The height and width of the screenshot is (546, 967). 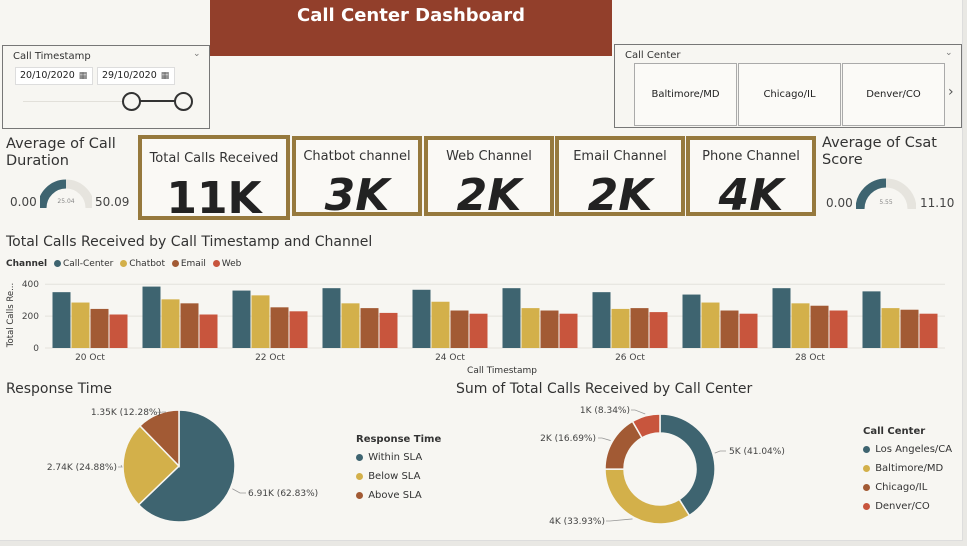 I want to click on duration-min: 0.00, so click(x=23, y=202).